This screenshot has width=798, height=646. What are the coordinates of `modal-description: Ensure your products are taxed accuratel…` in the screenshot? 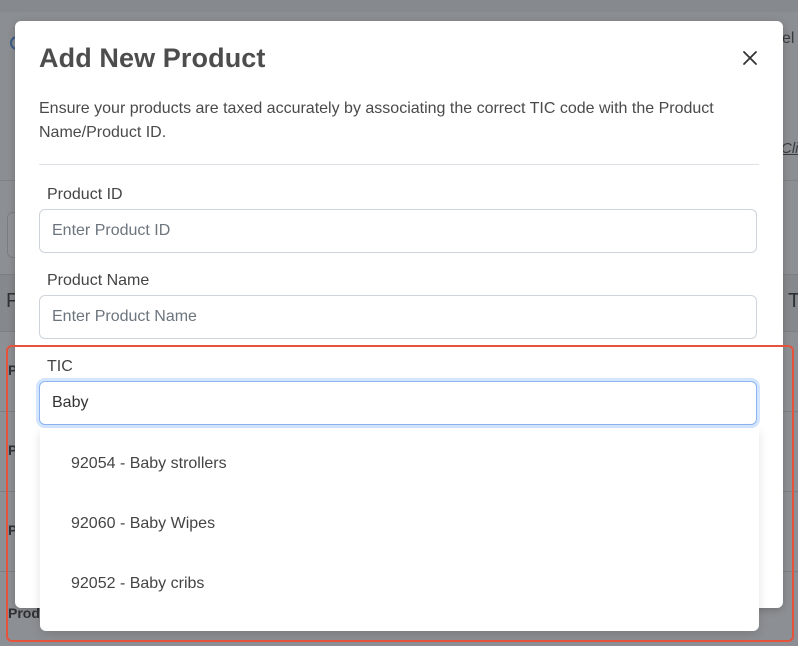 It's located at (376, 120).